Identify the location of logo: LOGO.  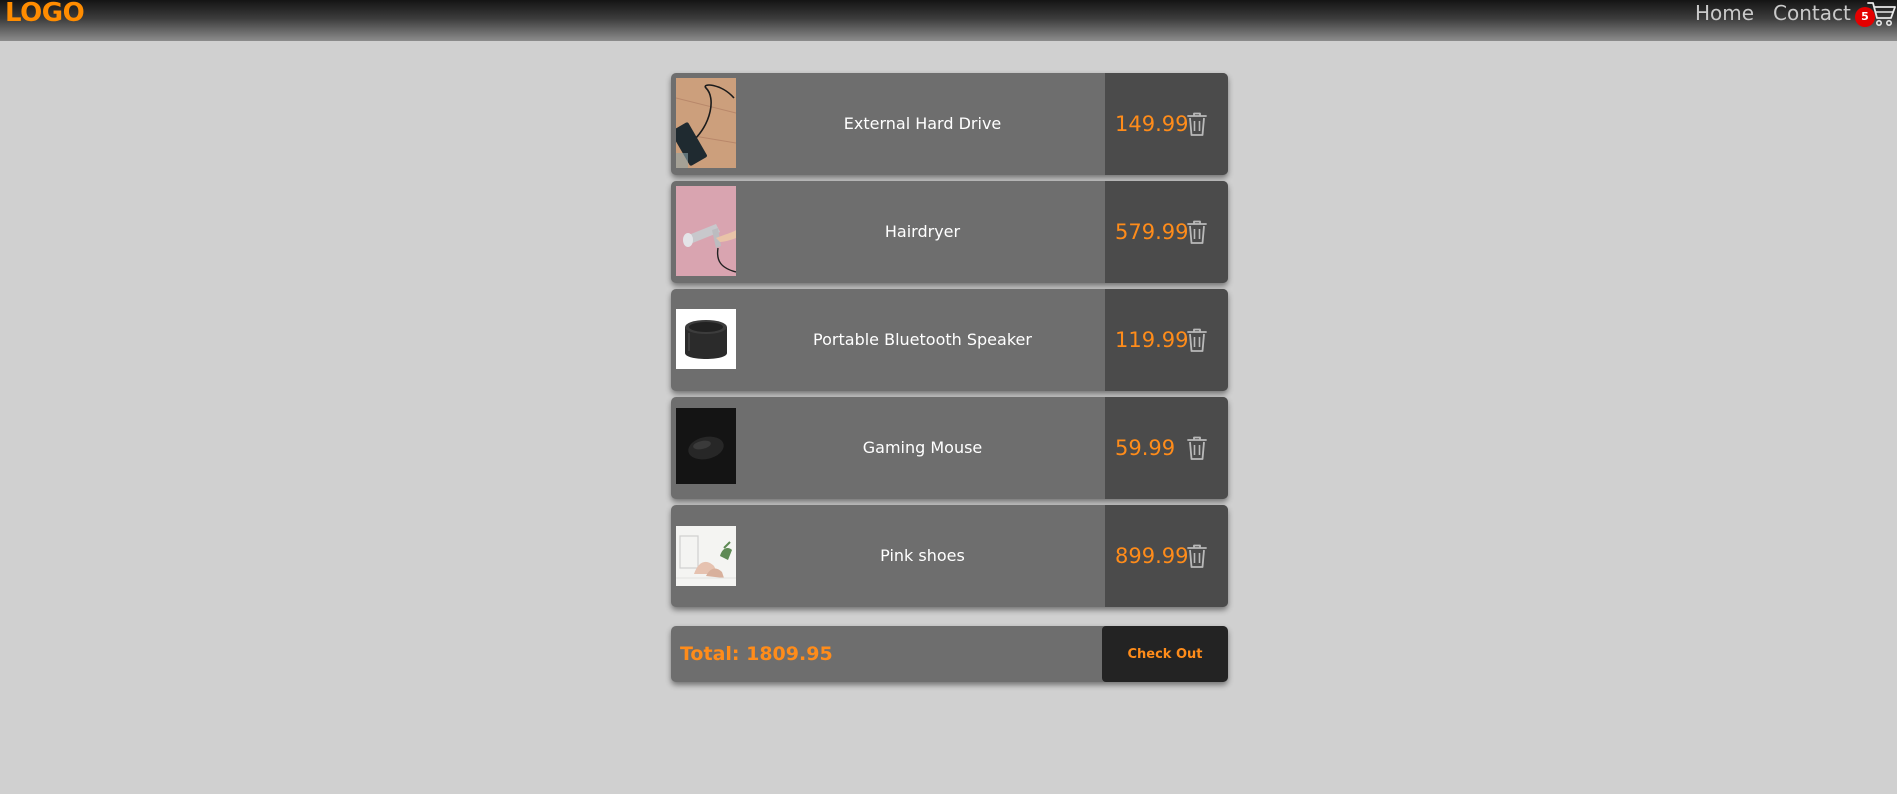
(45, 14).